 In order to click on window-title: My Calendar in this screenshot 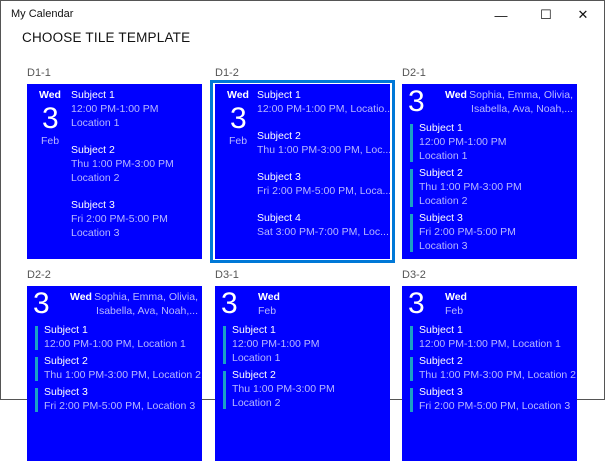, I will do `click(42, 14)`.